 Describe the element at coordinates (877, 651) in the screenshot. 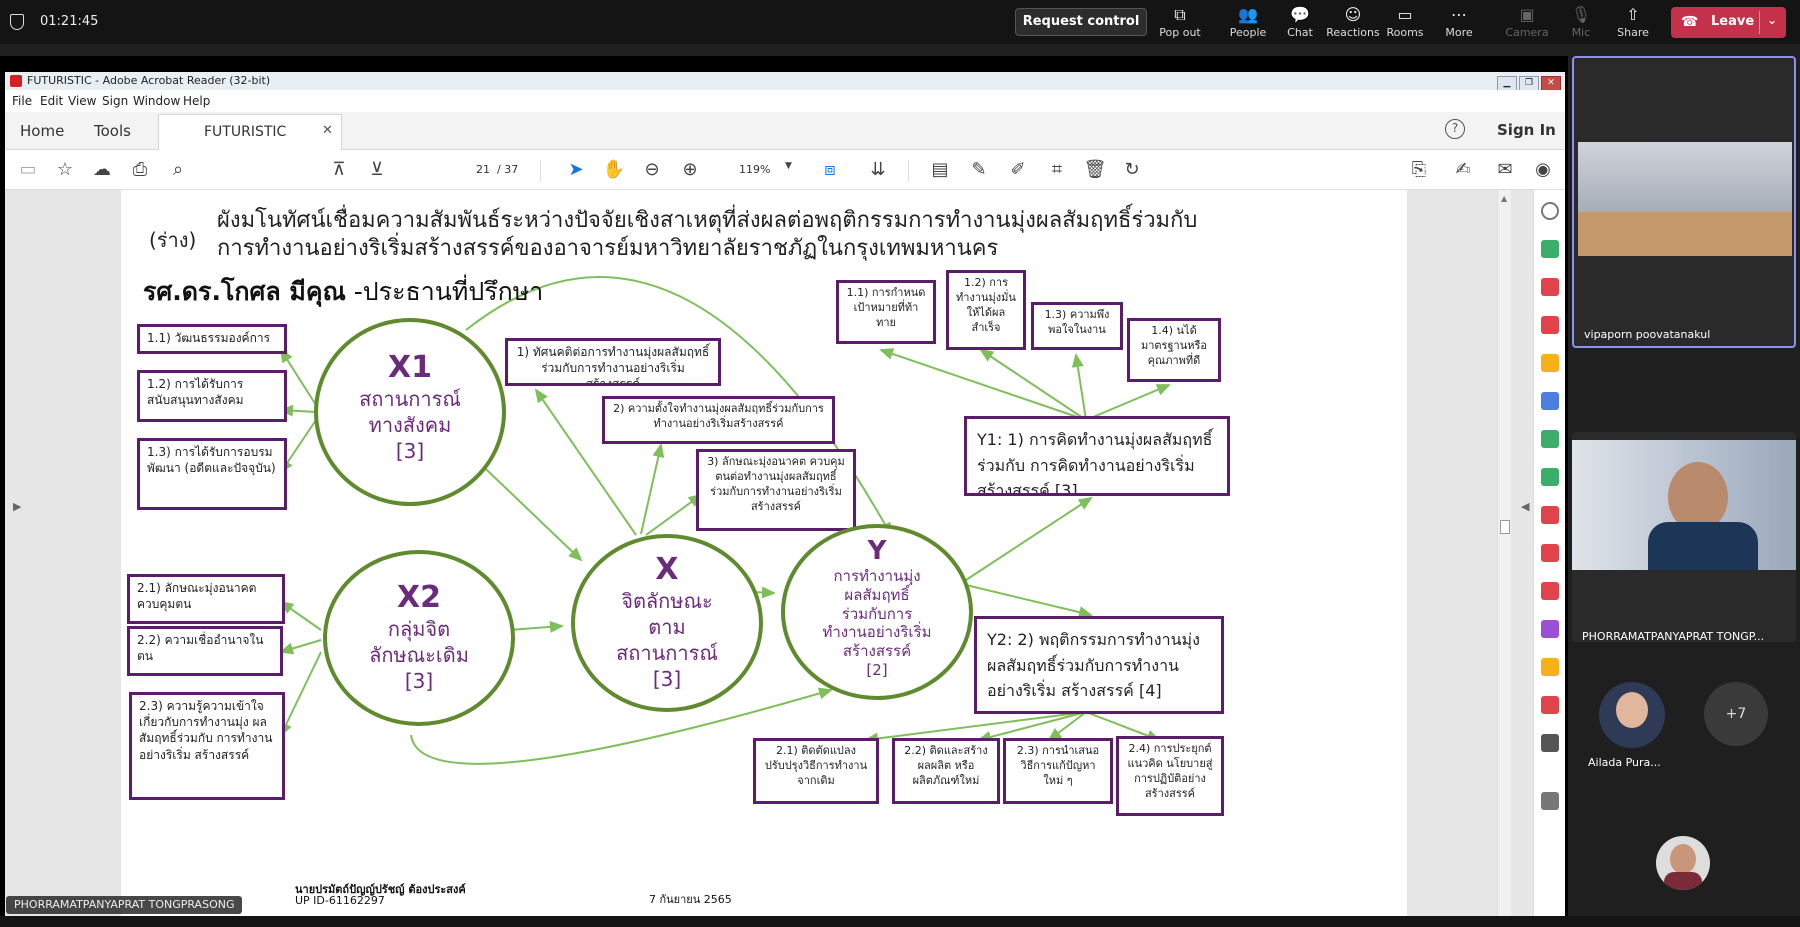

I see `y-label-line5: สร้างสรรค์` at that location.